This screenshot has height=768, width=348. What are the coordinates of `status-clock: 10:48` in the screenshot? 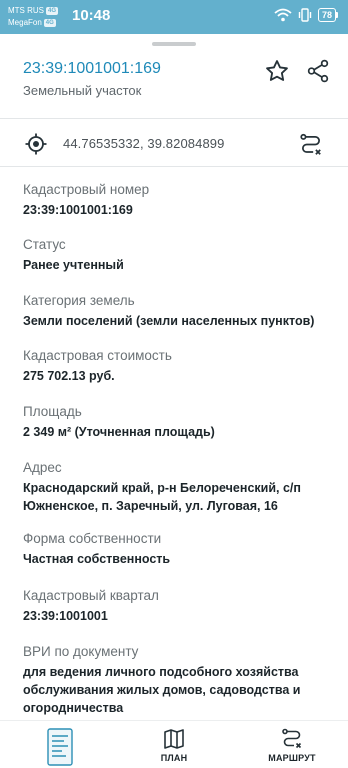 It's located at (91, 15).